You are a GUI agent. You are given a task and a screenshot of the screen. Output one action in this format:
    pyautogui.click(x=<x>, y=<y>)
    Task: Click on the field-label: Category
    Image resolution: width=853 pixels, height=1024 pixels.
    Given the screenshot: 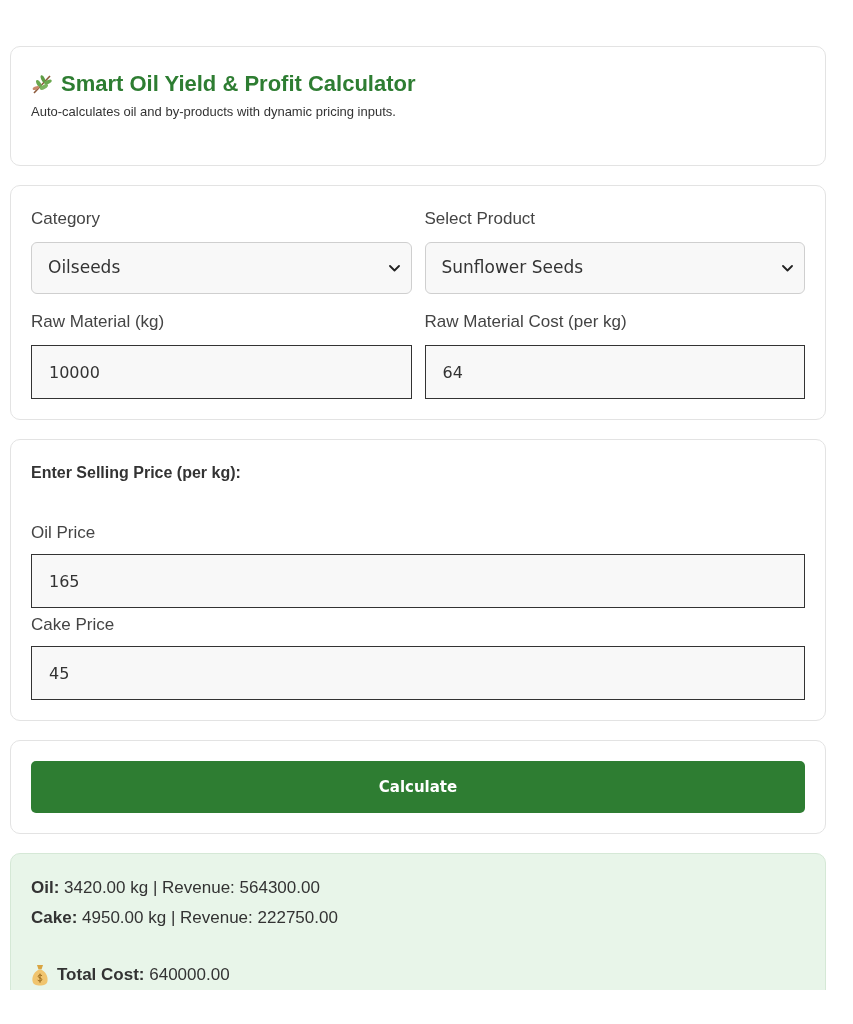 What is the action you would take?
    pyautogui.click(x=66, y=219)
    